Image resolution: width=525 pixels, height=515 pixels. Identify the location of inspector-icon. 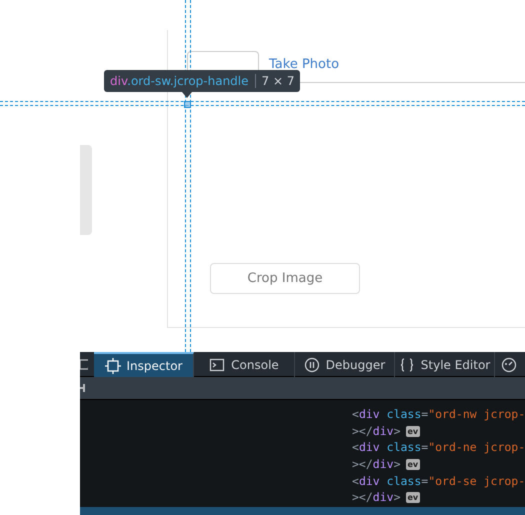
(112, 366).